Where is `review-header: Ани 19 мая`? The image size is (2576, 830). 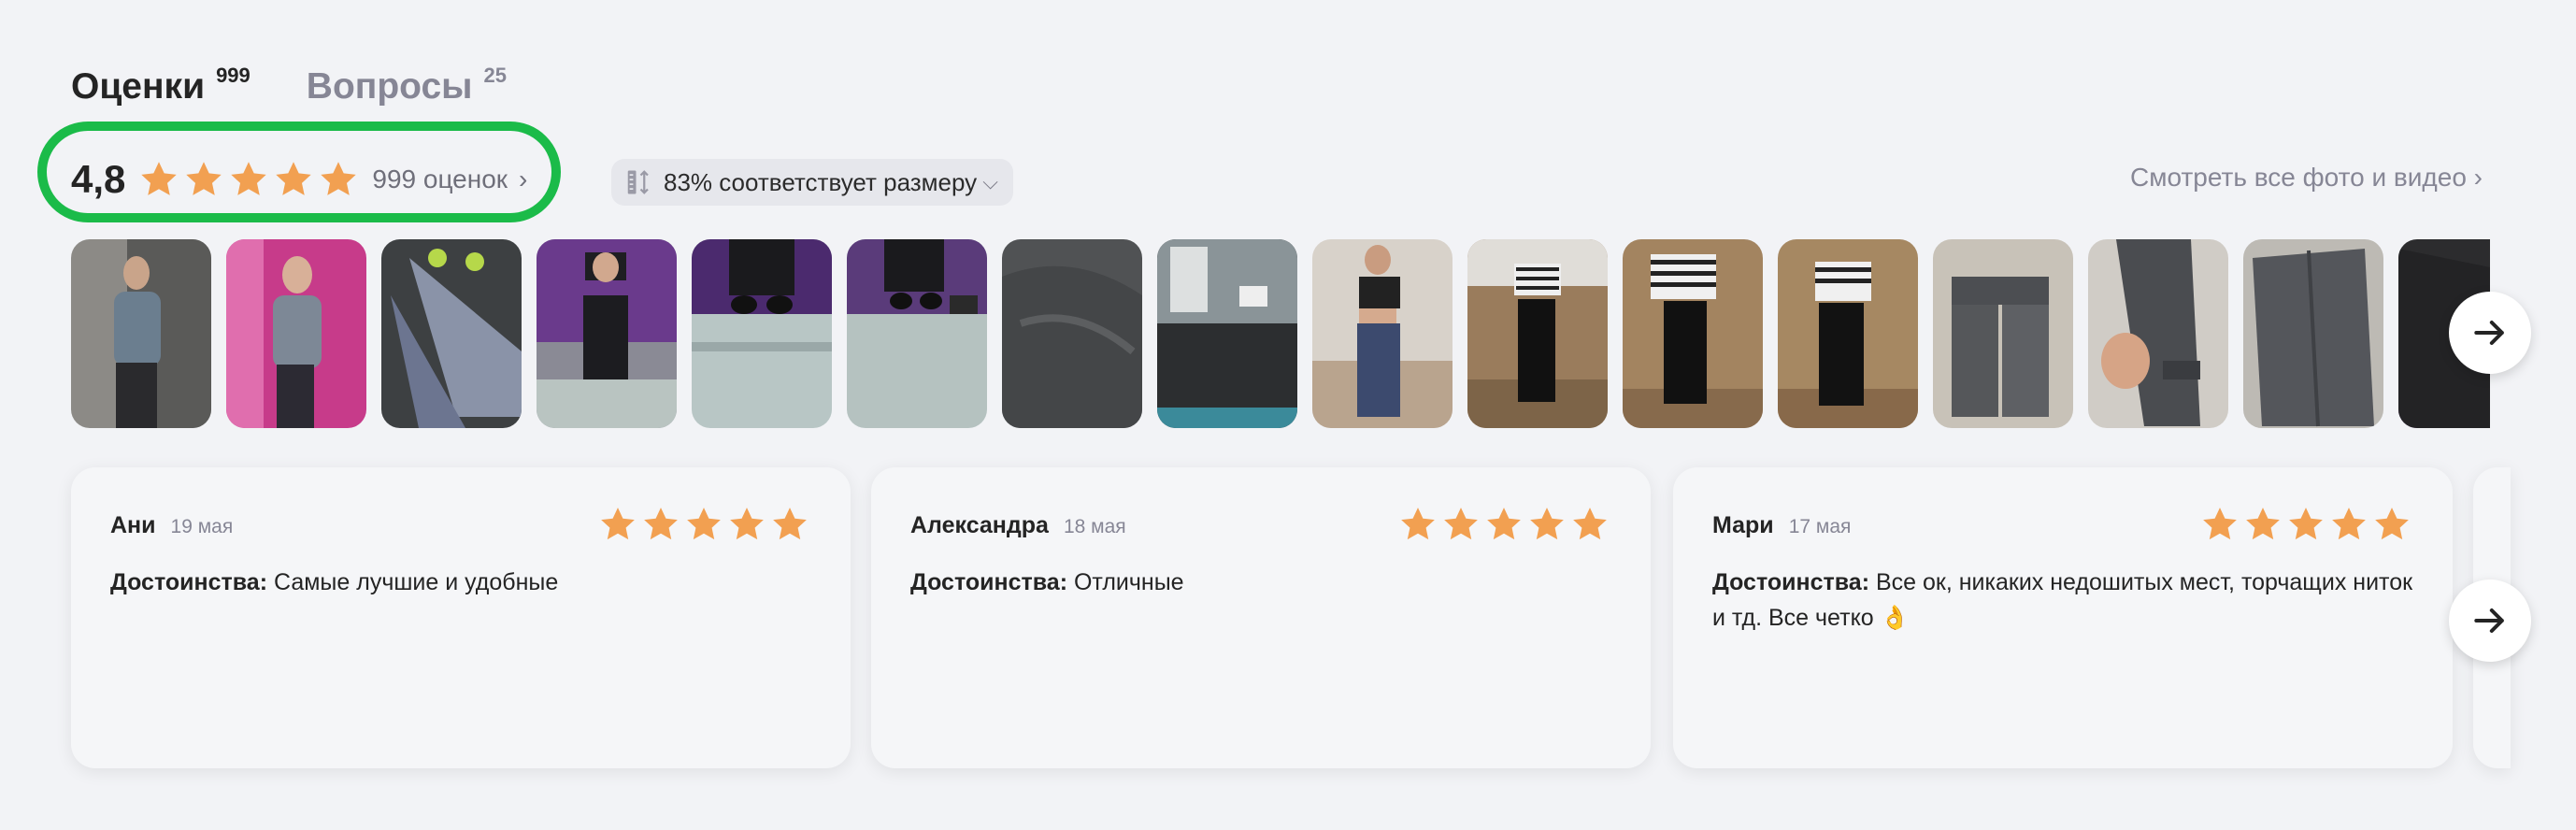 review-header: Ани 19 мая is located at coordinates (171, 525).